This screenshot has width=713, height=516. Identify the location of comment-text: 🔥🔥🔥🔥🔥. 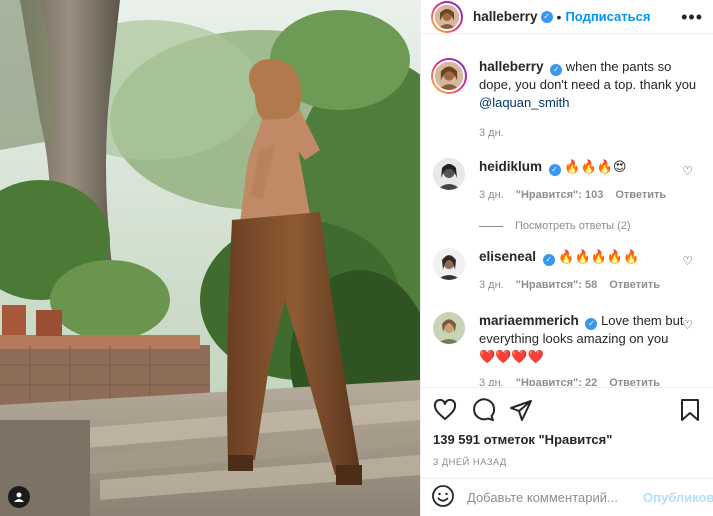
(599, 256).